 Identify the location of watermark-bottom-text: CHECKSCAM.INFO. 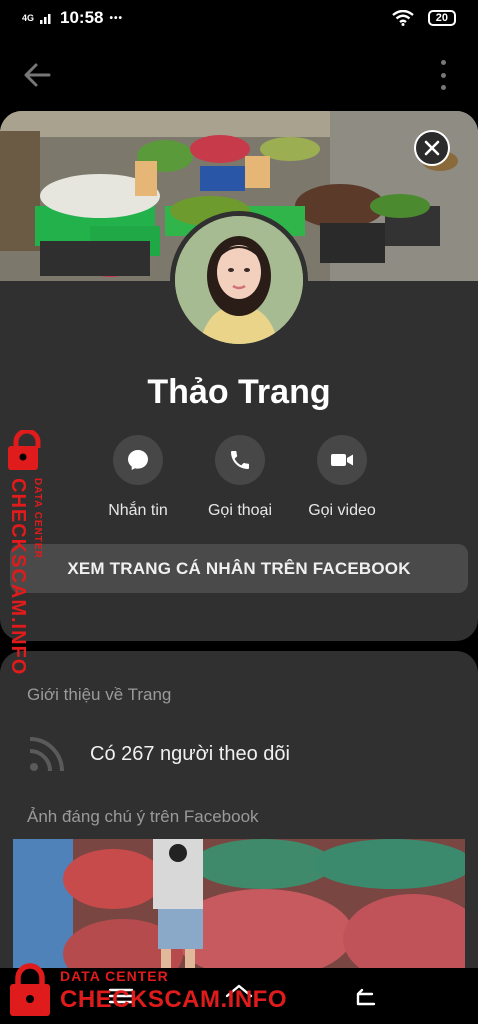
(173, 999).